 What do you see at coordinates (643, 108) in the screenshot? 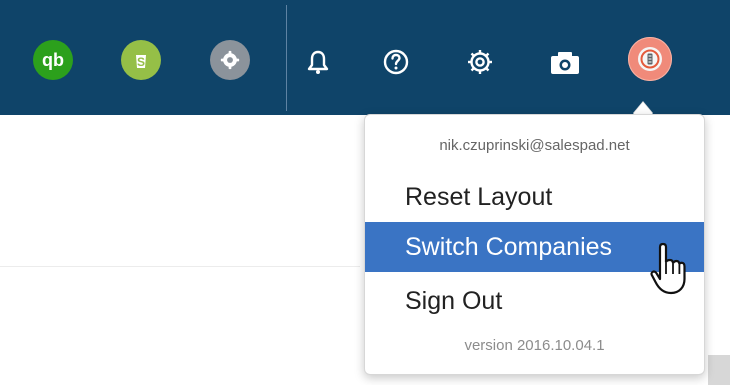
I see `dropdown-caret` at bounding box center [643, 108].